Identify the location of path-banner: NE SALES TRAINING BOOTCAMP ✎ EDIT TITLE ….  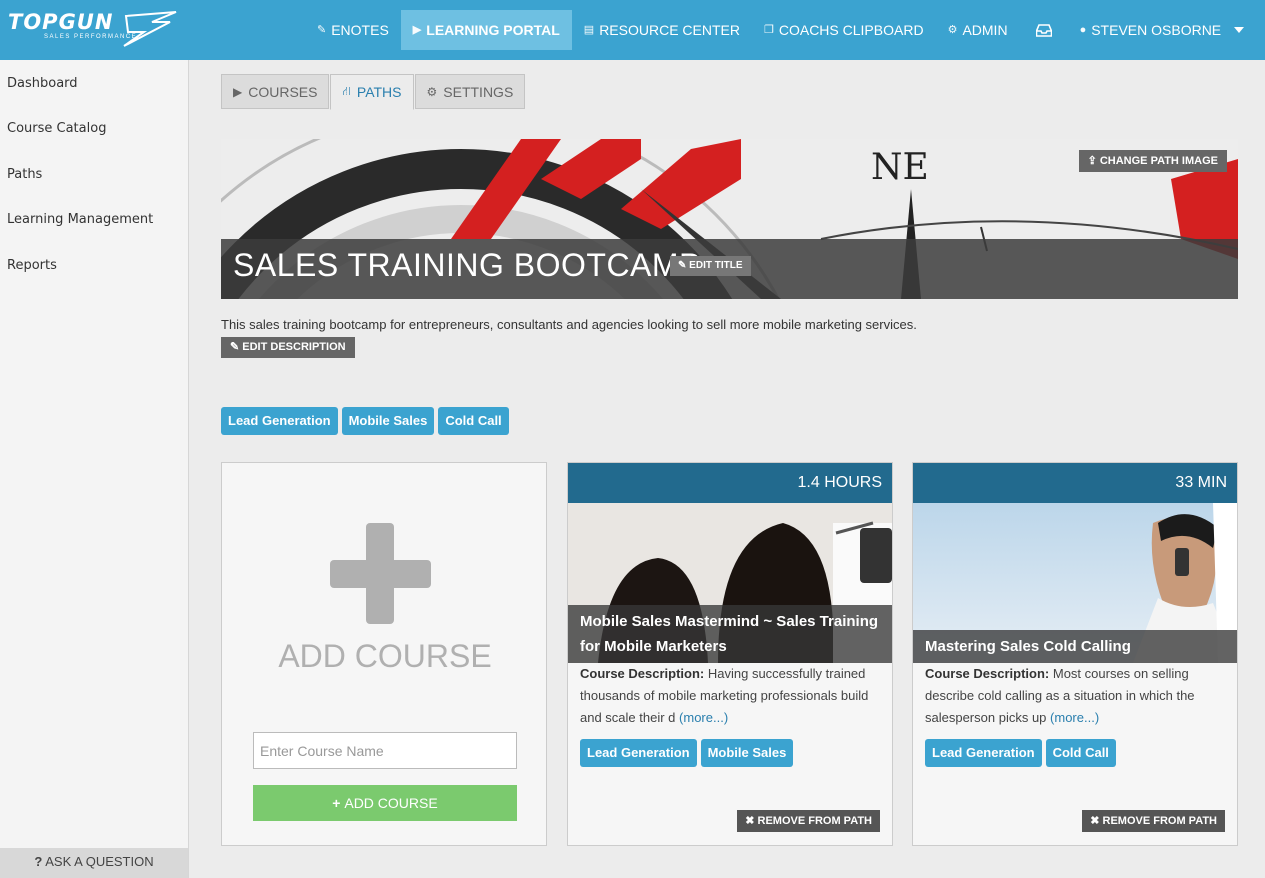
(729, 219).